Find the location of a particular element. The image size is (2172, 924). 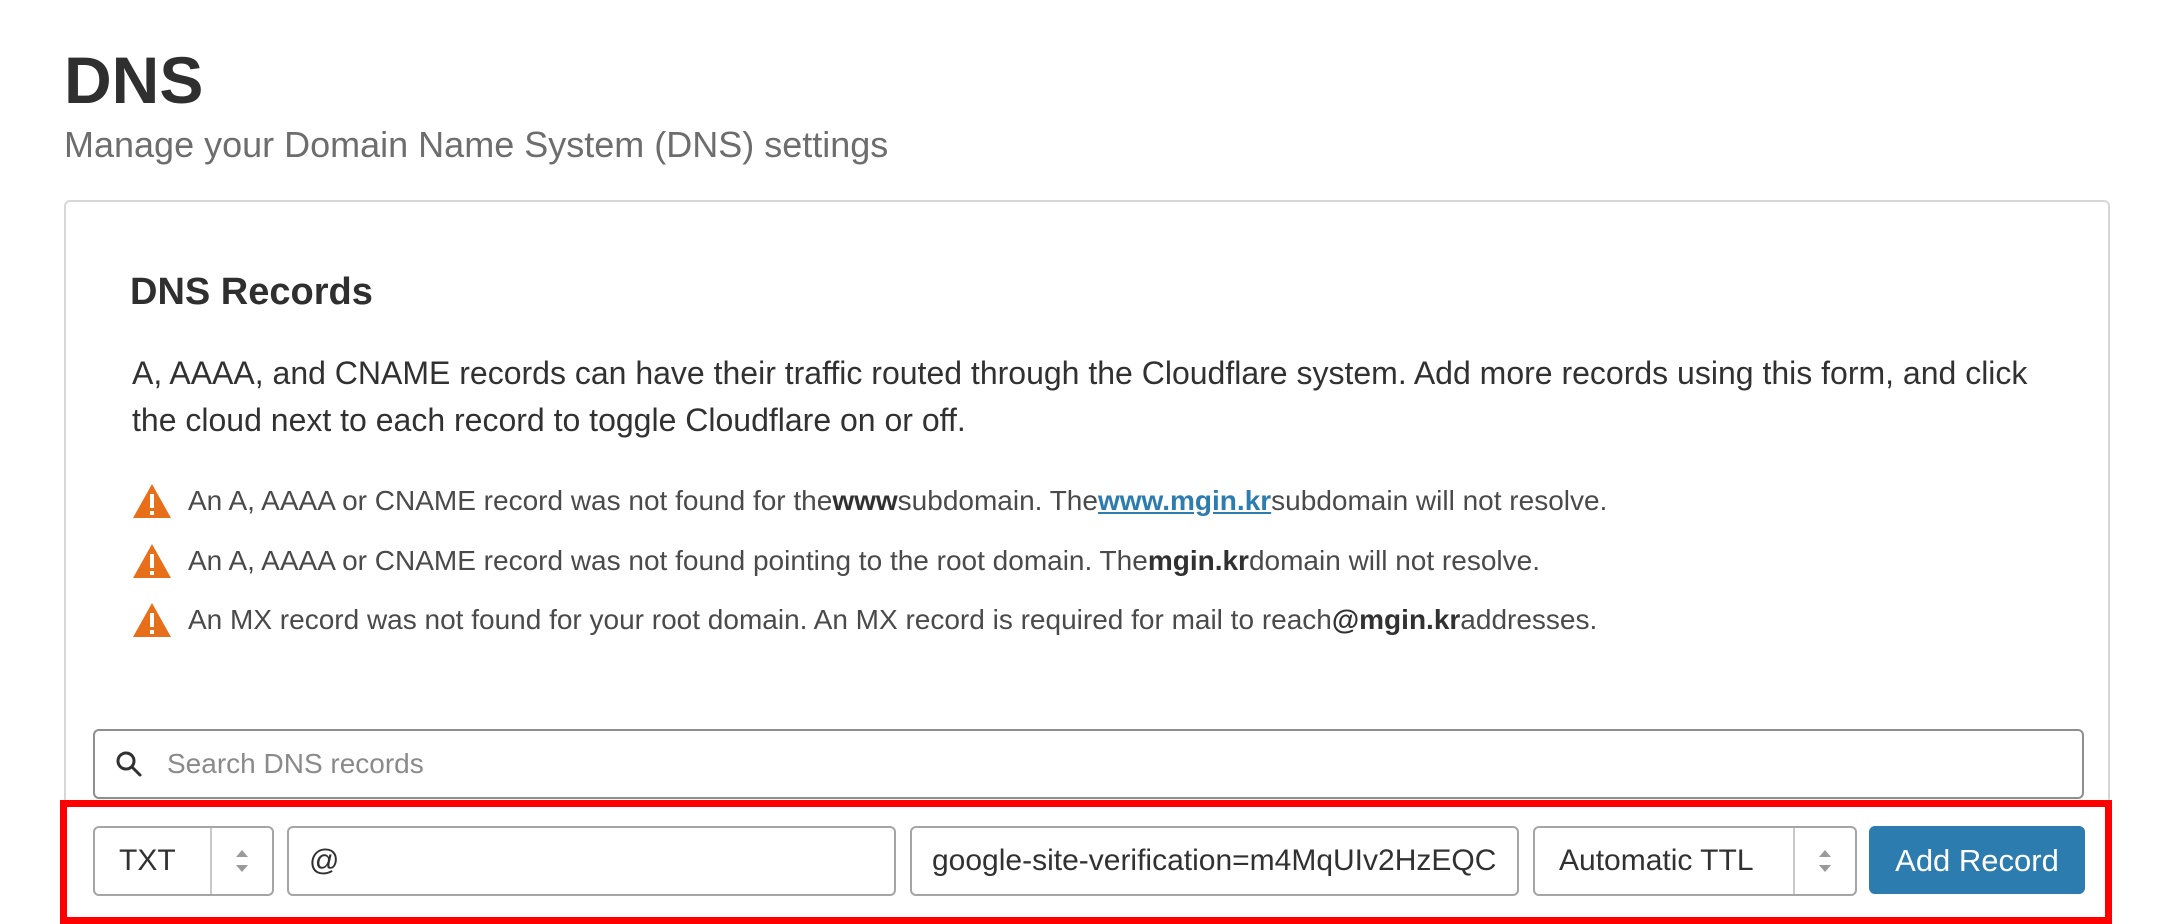

search-input is located at coordinates (1123, 764).